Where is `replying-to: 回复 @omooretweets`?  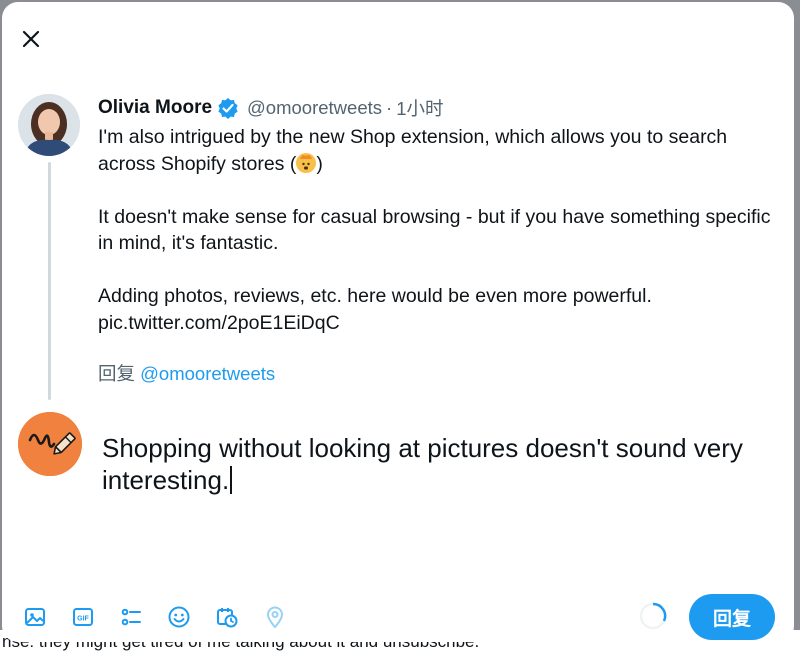 replying-to: 回复 @omooretweets is located at coordinates (186, 373).